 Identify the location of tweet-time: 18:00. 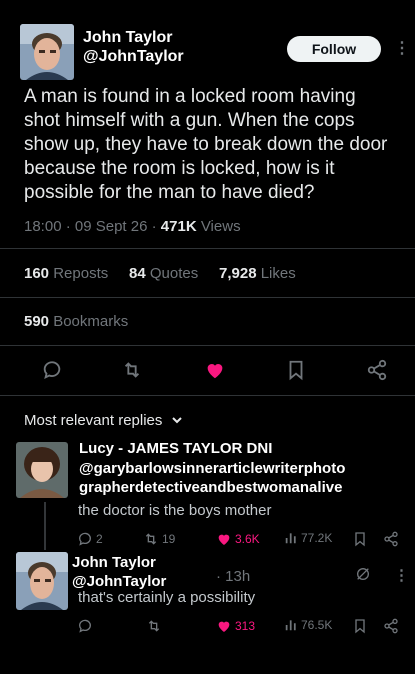
(43, 226).